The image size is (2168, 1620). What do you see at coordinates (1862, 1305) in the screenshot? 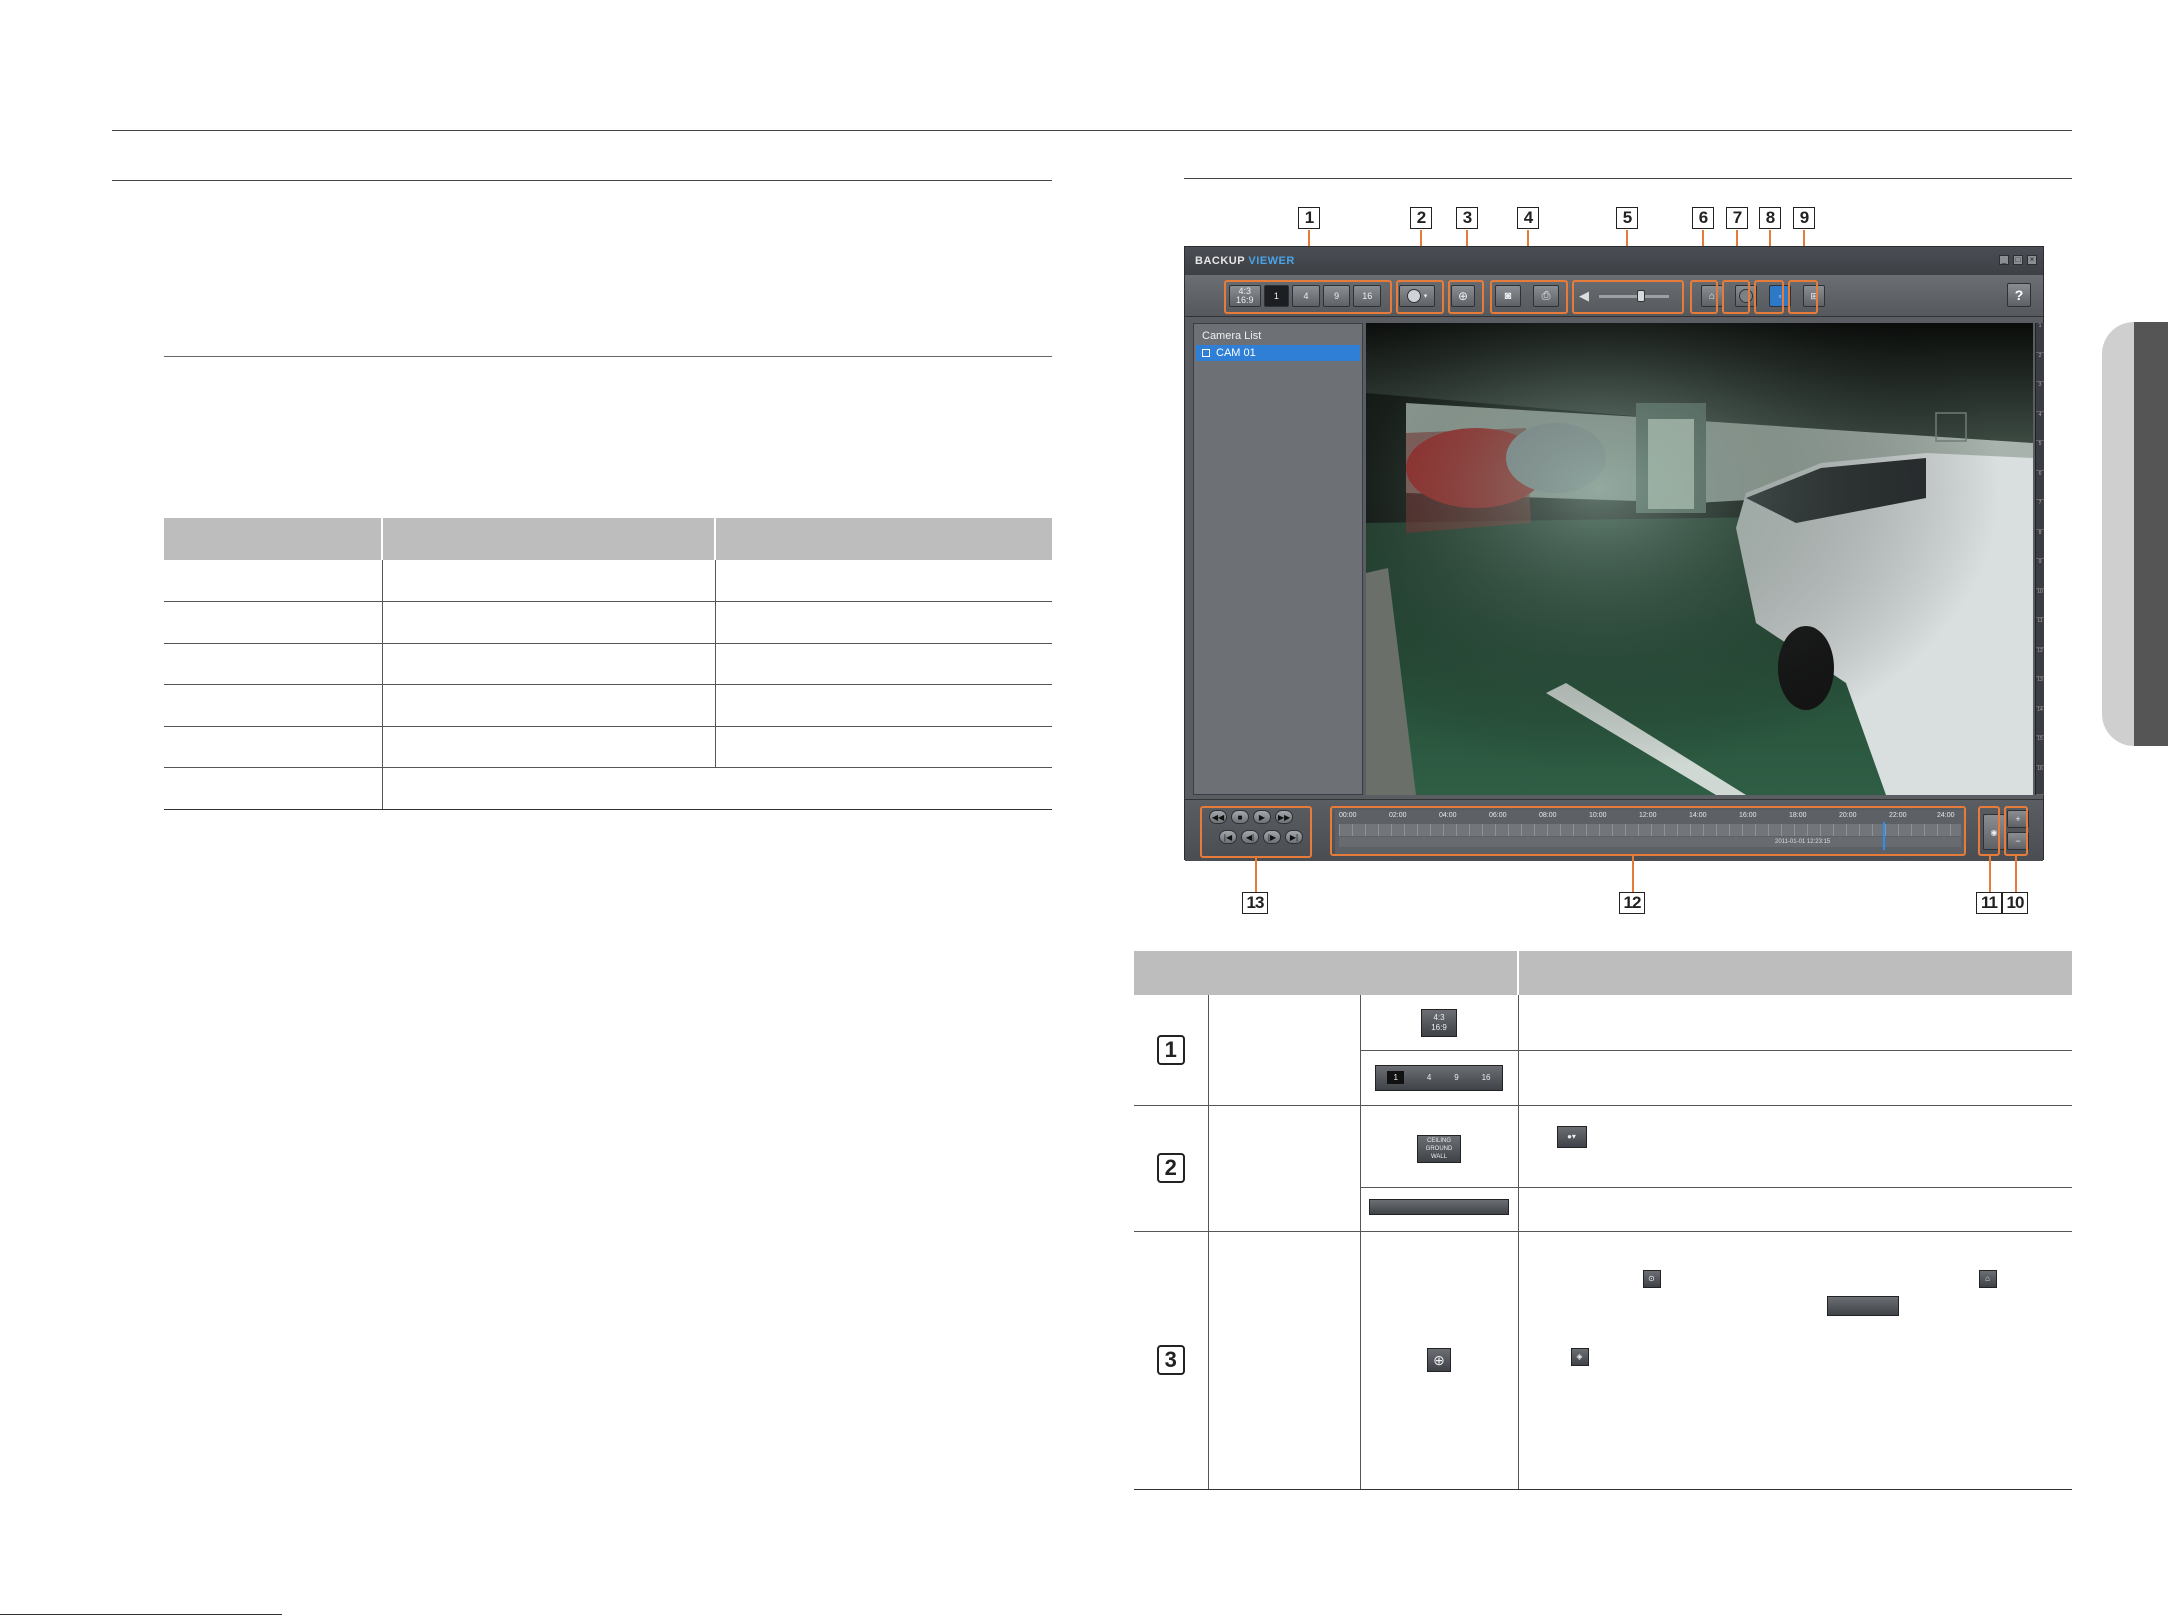
I see `zoom-slider-icon` at bounding box center [1862, 1305].